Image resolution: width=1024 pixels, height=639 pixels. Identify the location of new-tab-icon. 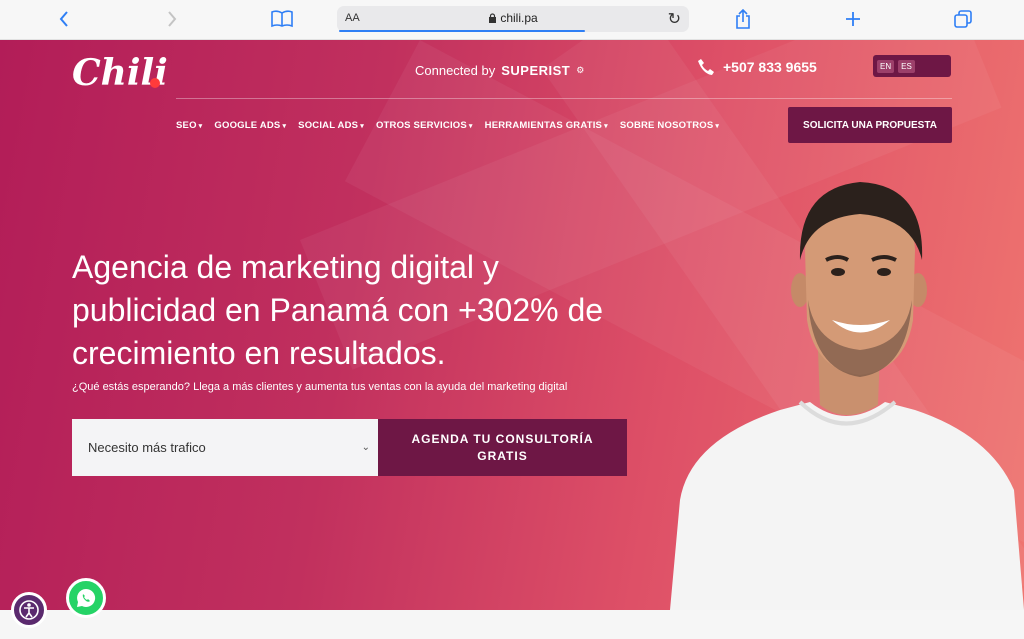
(853, 19).